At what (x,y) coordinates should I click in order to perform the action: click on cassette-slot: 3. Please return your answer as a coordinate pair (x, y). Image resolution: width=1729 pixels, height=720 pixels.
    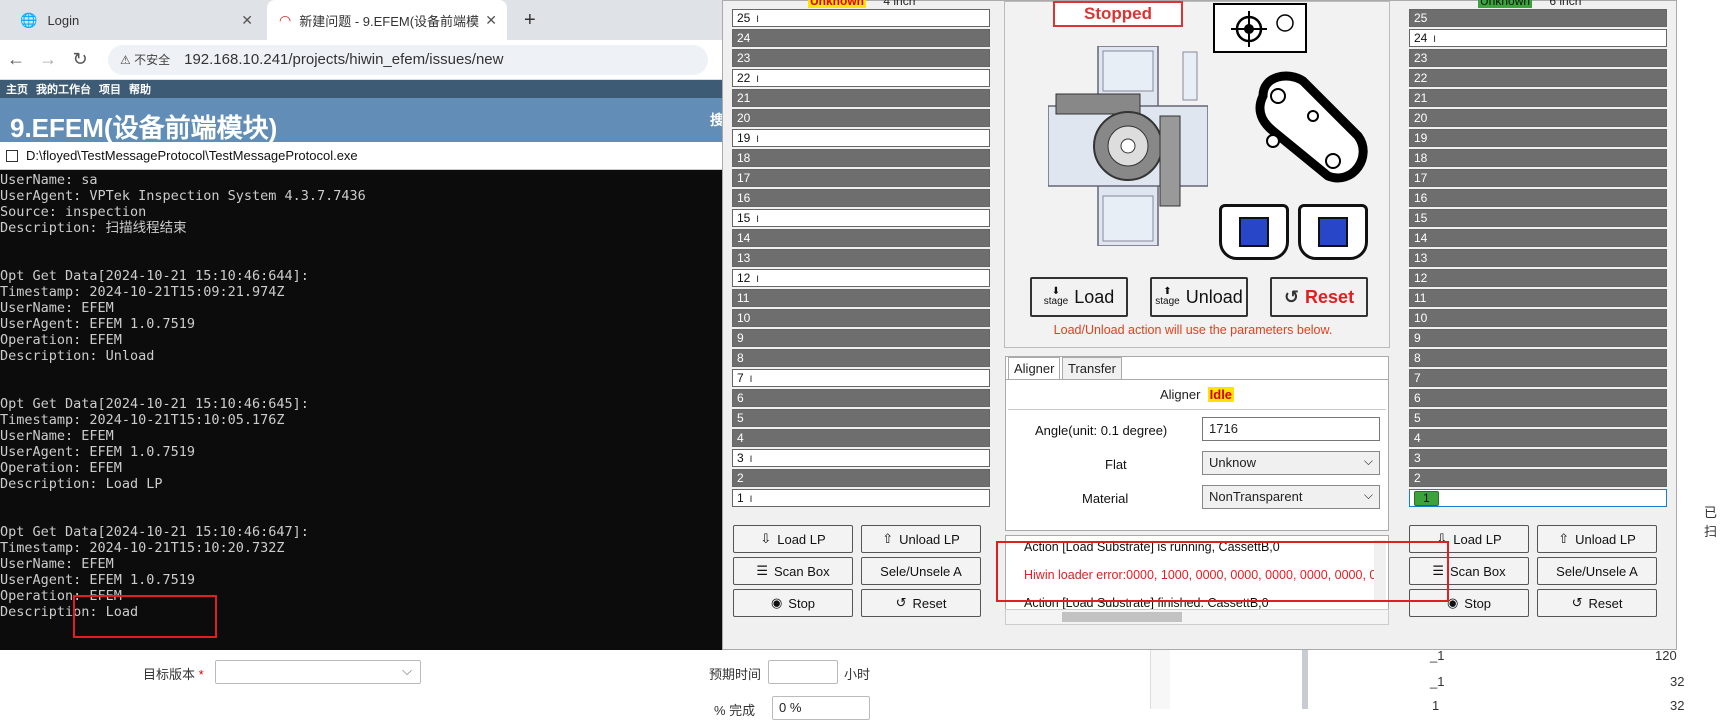
    Looking at the image, I should click on (1538, 458).